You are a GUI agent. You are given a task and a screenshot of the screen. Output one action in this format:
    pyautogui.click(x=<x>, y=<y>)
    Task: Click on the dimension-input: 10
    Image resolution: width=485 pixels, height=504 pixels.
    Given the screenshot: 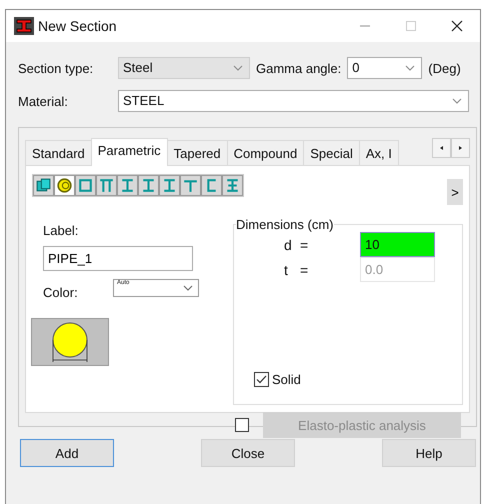 What is the action you would take?
    pyautogui.click(x=397, y=244)
    